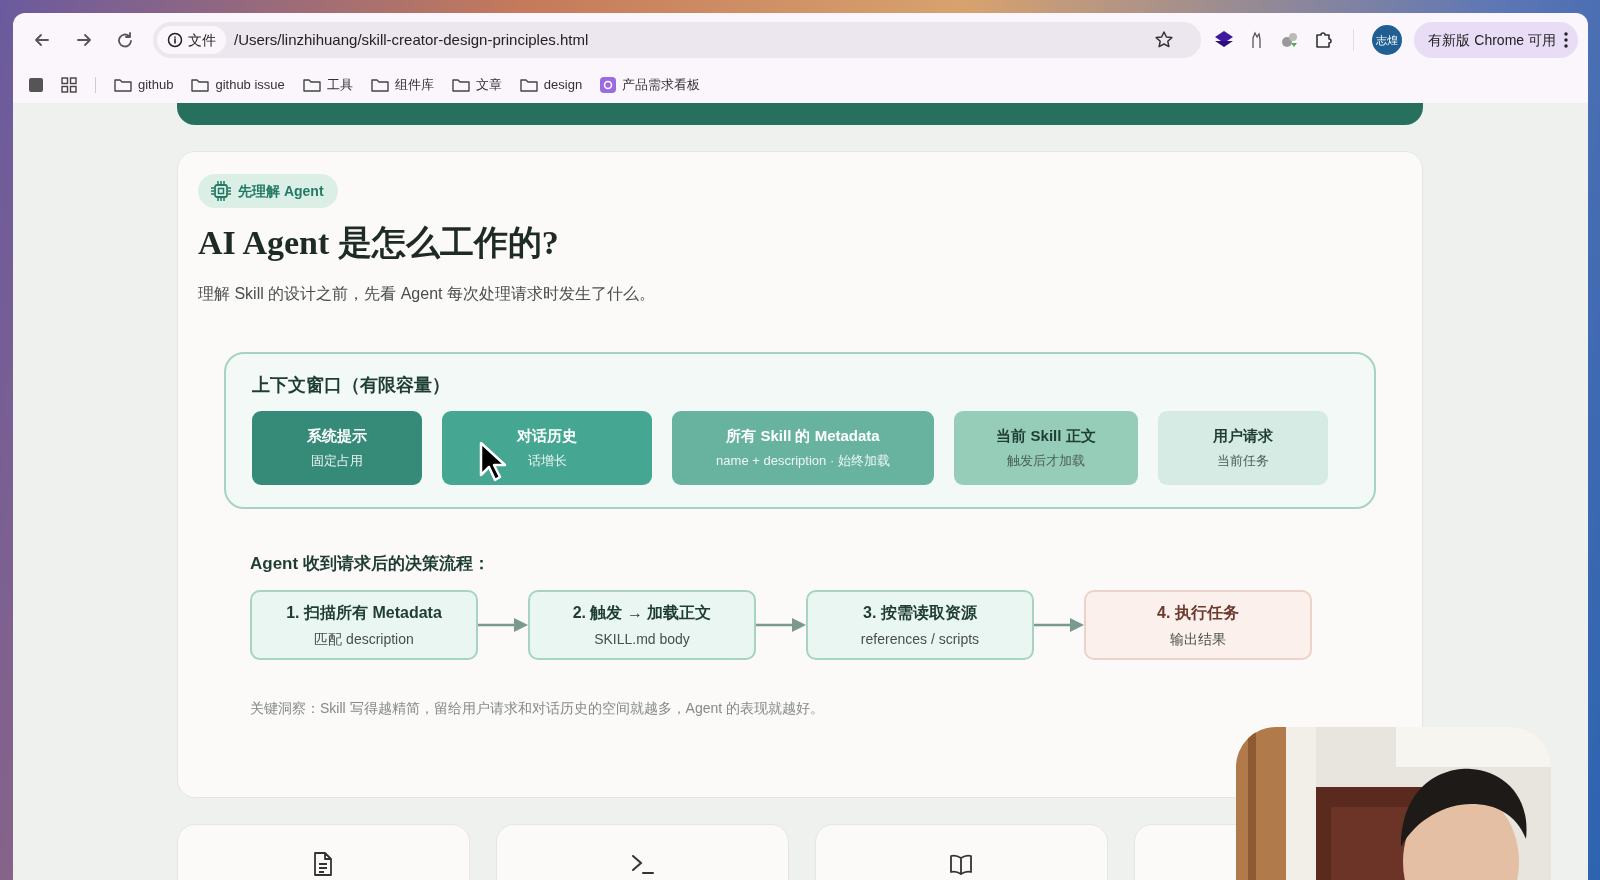  Describe the element at coordinates (221, 191) in the screenshot. I see `chip-icon` at that location.